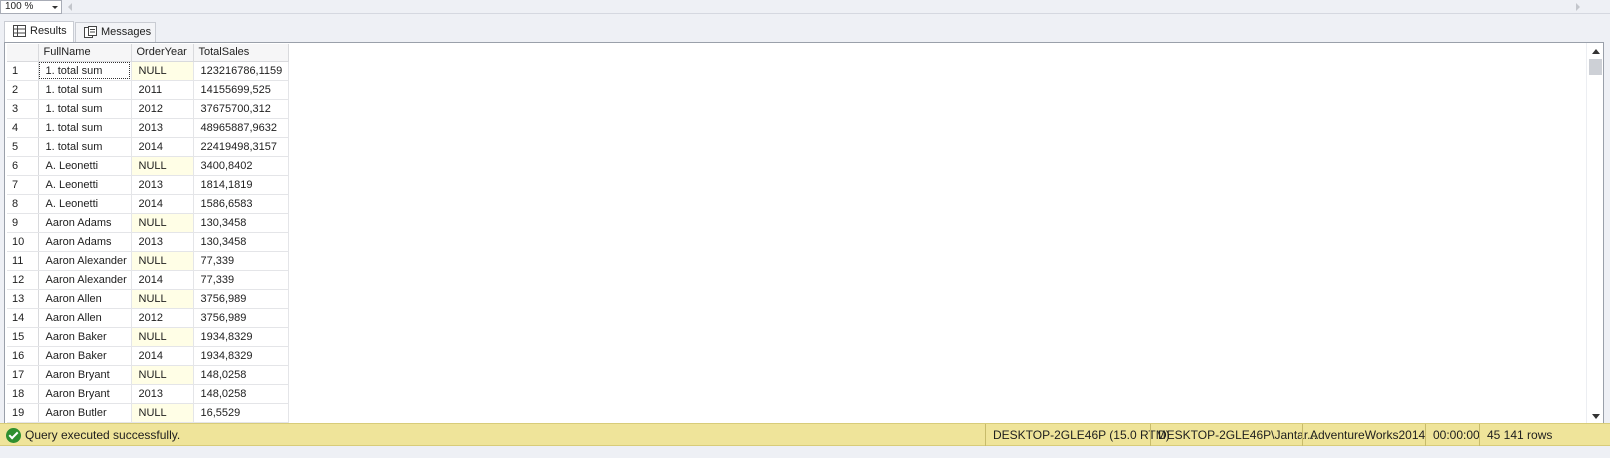  What do you see at coordinates (241, 71) in the screenshot?
I see `cell-totalsales: 123216786,1159` at bounding box center [241, 71].